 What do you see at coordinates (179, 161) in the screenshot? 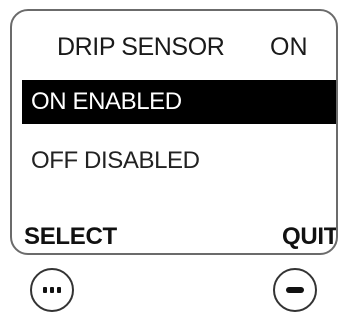
I see `menu-item-off-disabled: OFF DISABLED` at bounding box center [179, 161].